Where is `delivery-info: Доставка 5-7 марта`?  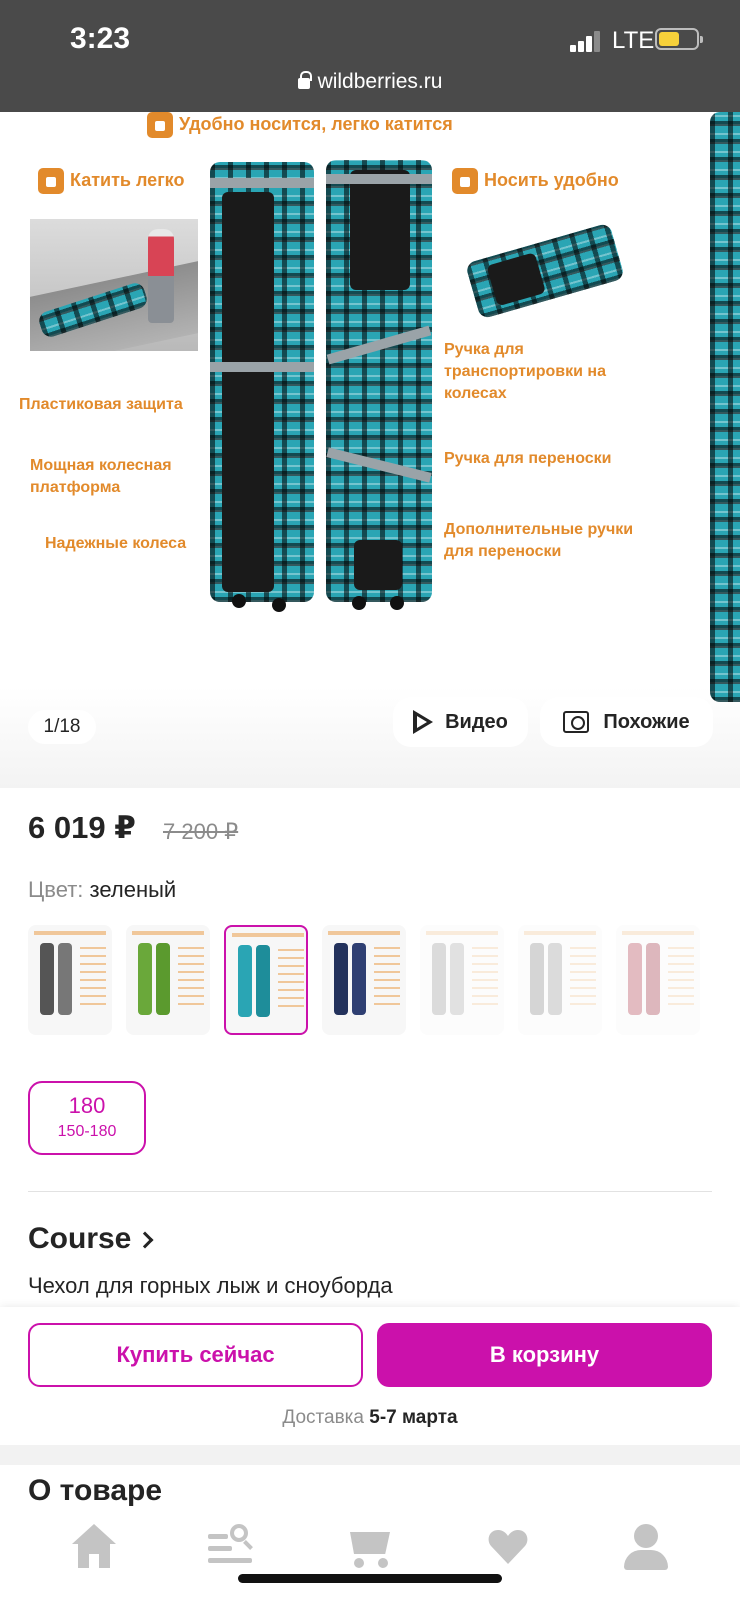 delivery-info: Доставка 5-7 марта is located at coordinates (370, 1418).